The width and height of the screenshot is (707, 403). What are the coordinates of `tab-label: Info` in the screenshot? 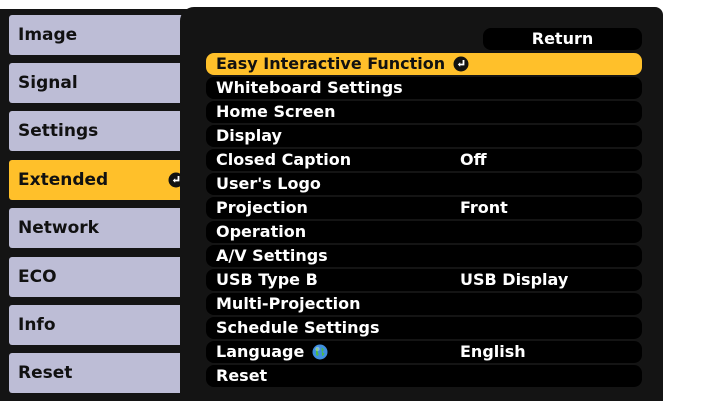 It's located at (37, 325).